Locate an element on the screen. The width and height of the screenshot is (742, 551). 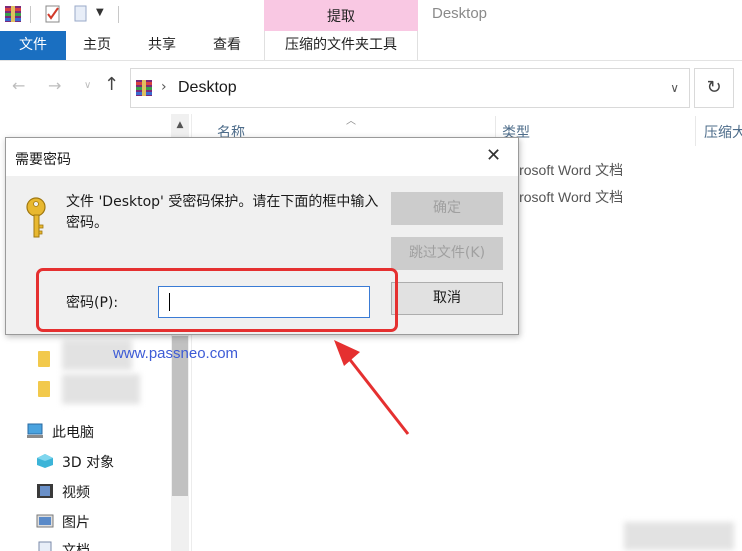
refresh-icon: ↻ is located at coordinates (714, 88).